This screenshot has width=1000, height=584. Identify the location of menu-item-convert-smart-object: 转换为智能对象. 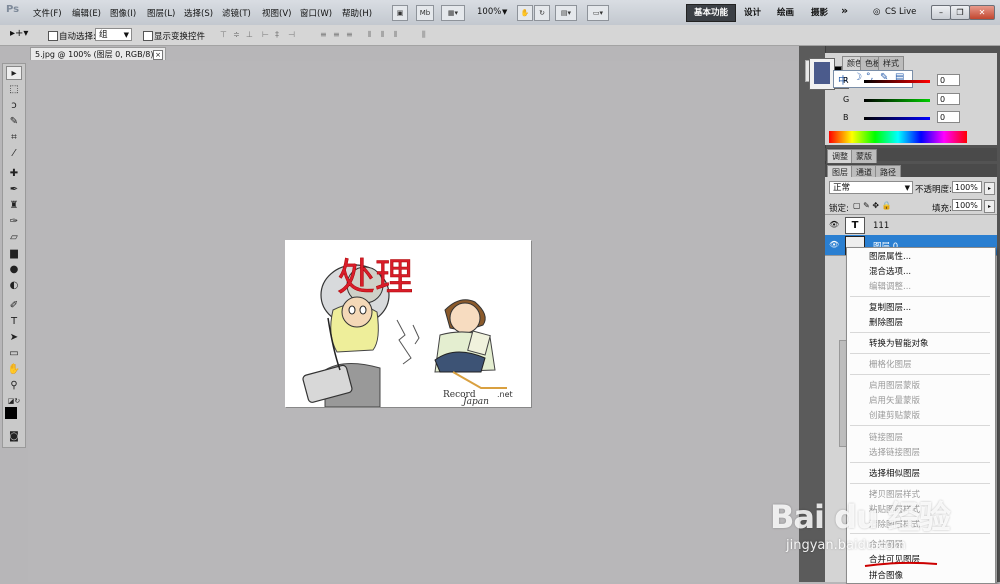
(899, 343).